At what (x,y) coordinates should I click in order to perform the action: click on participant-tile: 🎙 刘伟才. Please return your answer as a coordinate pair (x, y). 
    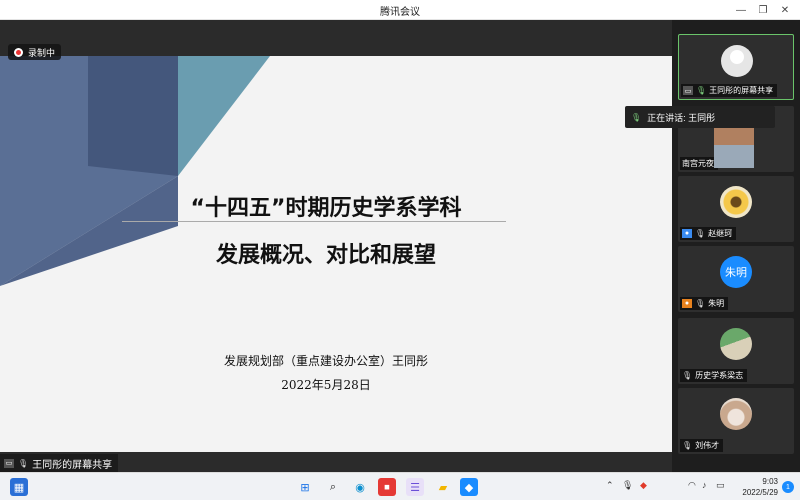
    Looking at the image, I should click on (736, 421).